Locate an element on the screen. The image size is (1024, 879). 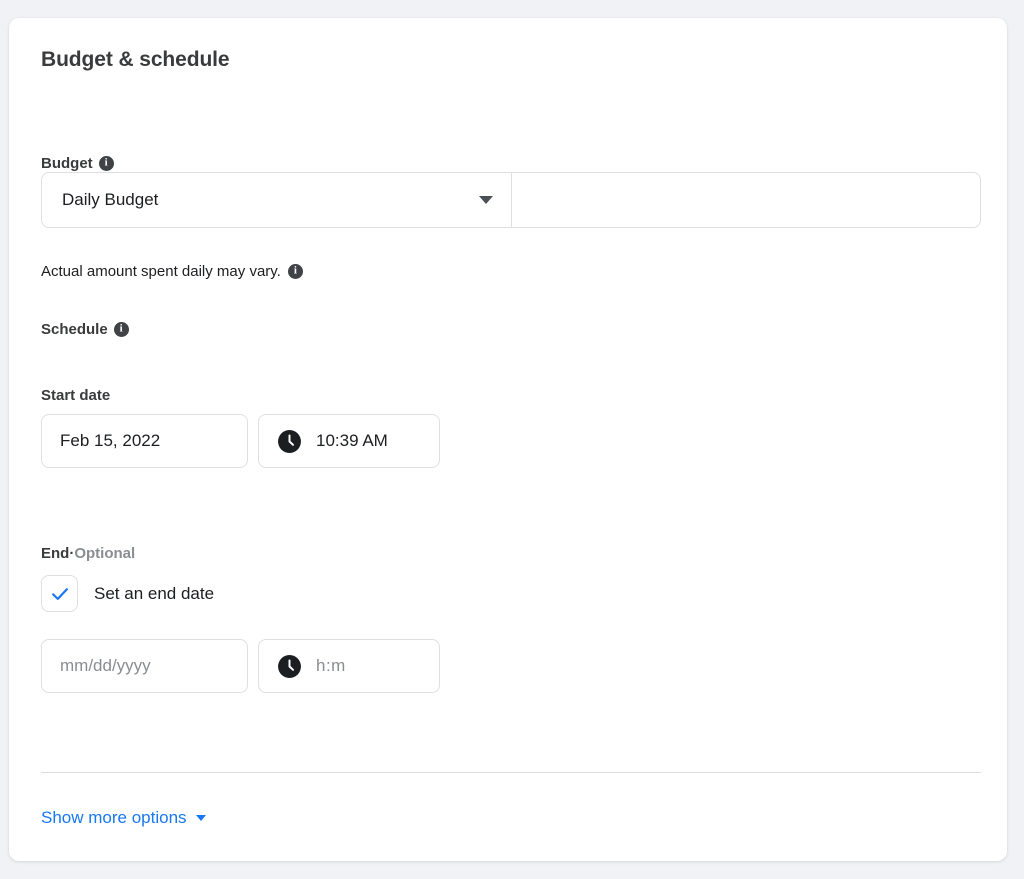
end-label: End·Optional is located at coordinates (88, 553).